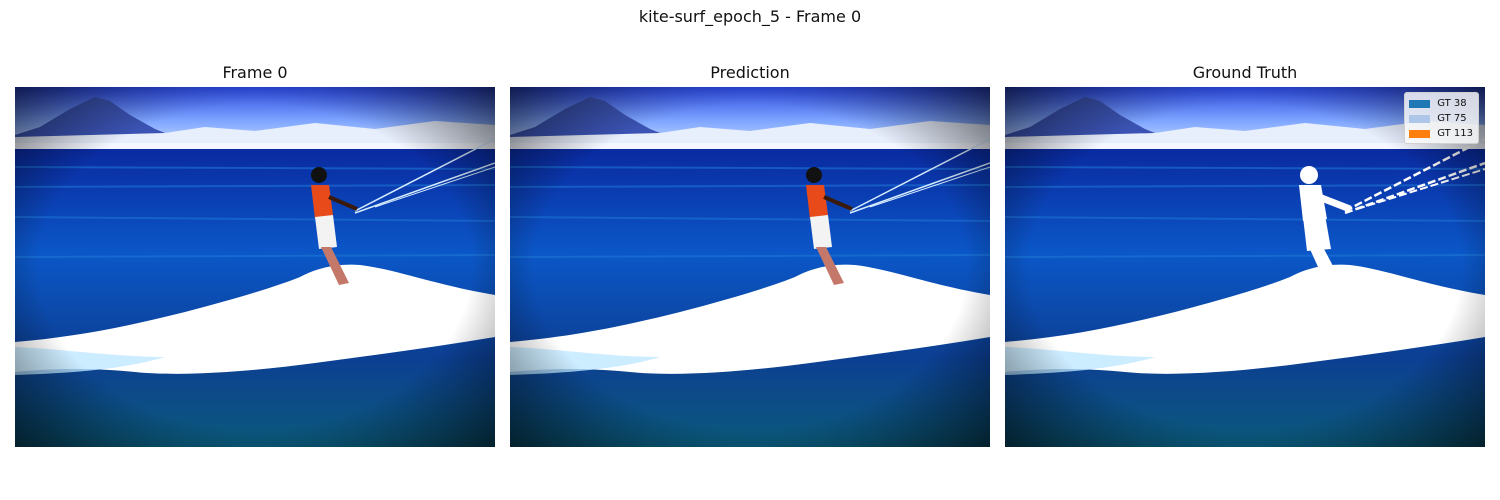 This screenshot has height=500, width=1500. What do you see at coordinates (1245, 72) in the screenshot?
I see `panel-title-ground-truth: Ground Truth` at bounding box center [1245, 72].